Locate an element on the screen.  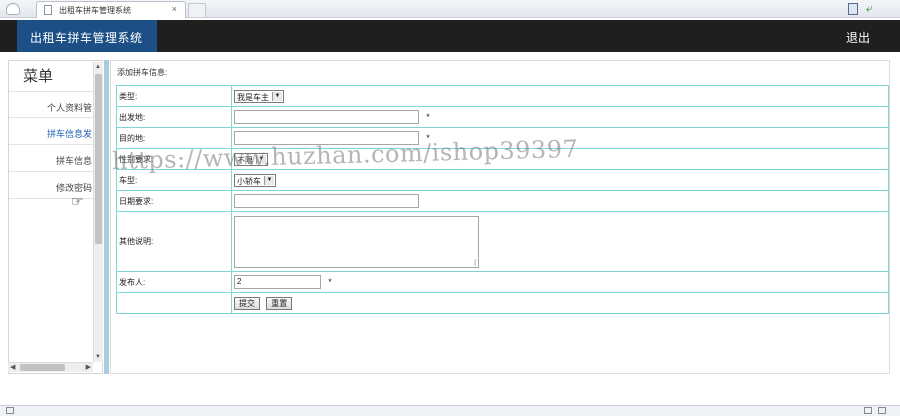
app-title: 出租车拼车管理系统 is located at coordinates (87, 36).